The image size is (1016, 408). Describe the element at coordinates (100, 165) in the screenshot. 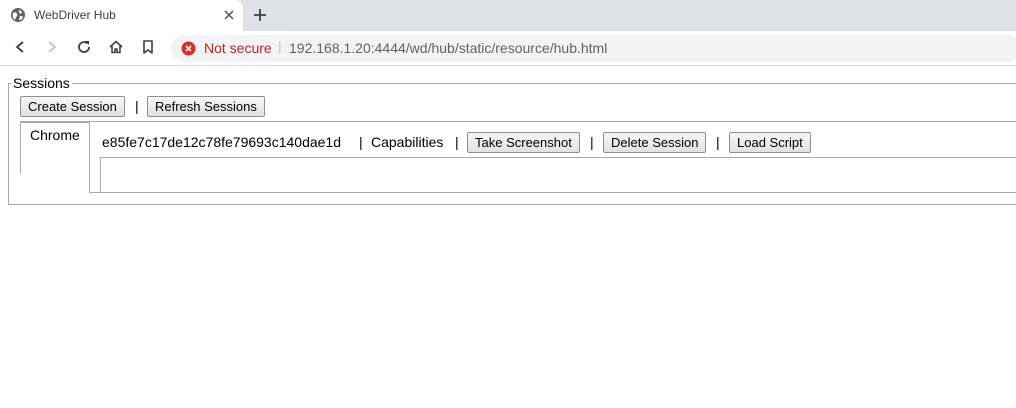

I see `text-caret` at that location.